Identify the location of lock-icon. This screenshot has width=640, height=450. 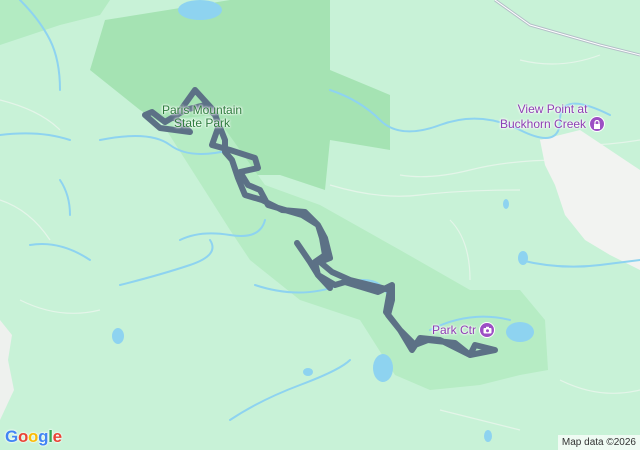
(597, 124).